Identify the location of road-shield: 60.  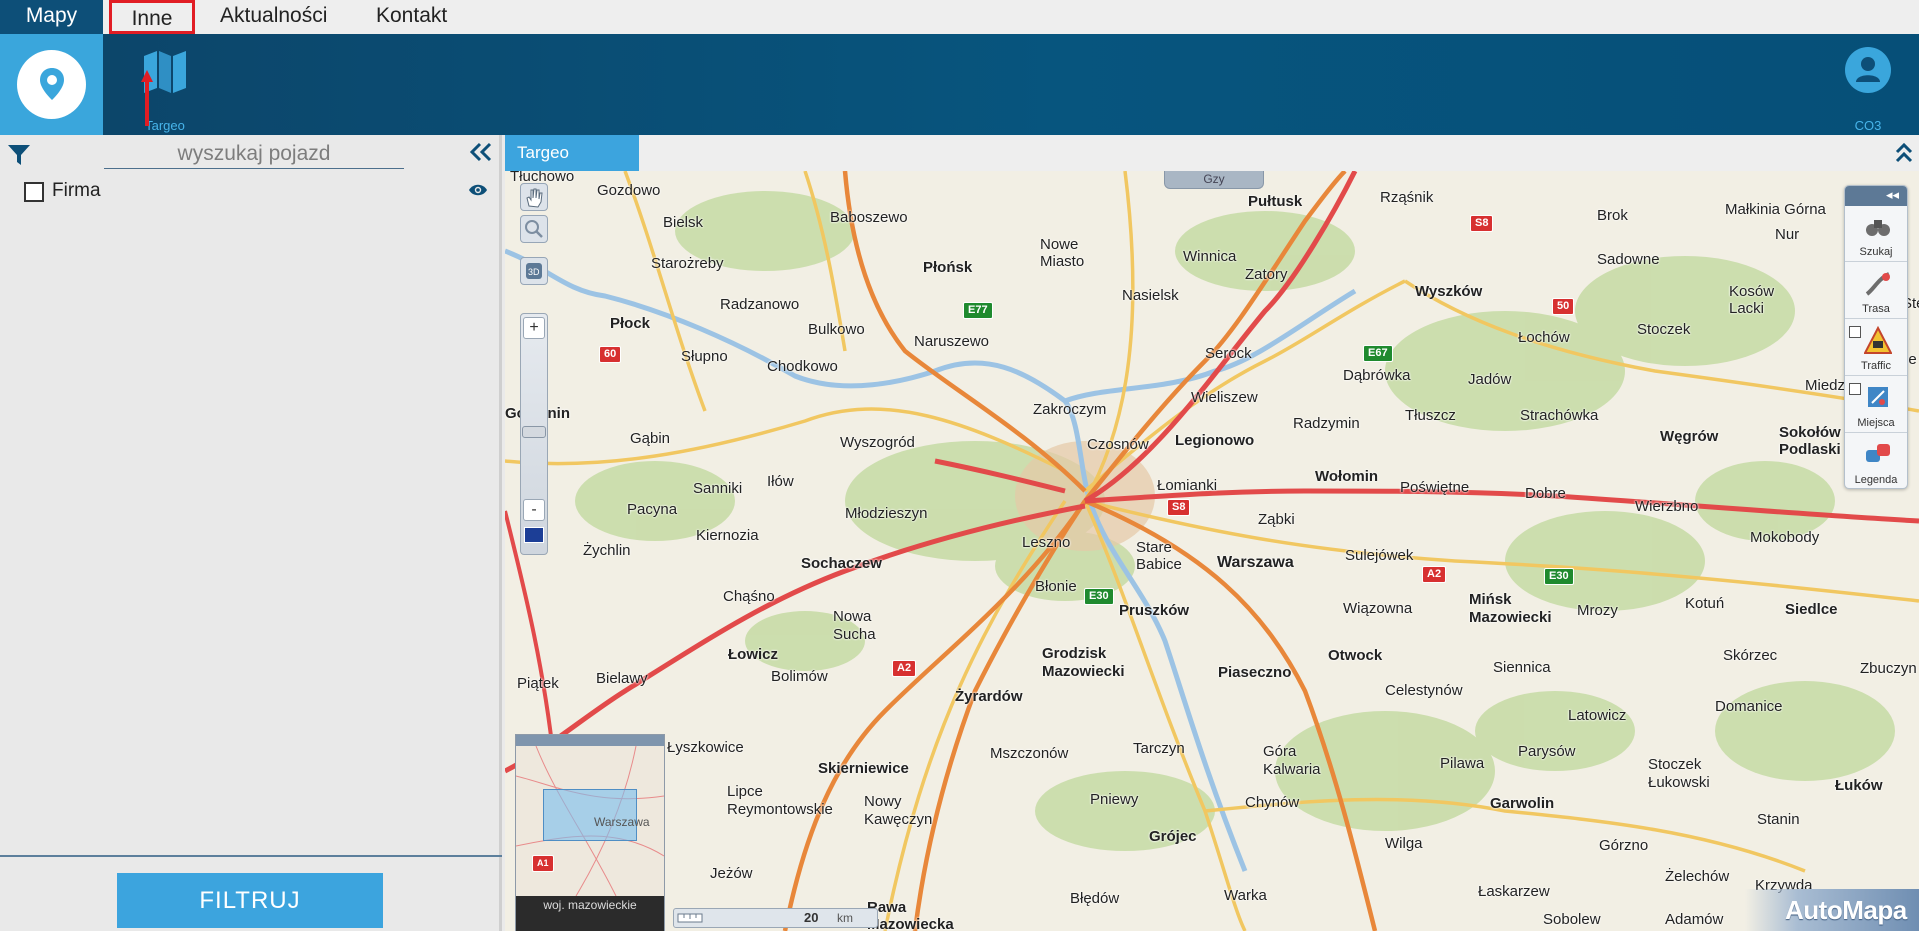
(610, 354).